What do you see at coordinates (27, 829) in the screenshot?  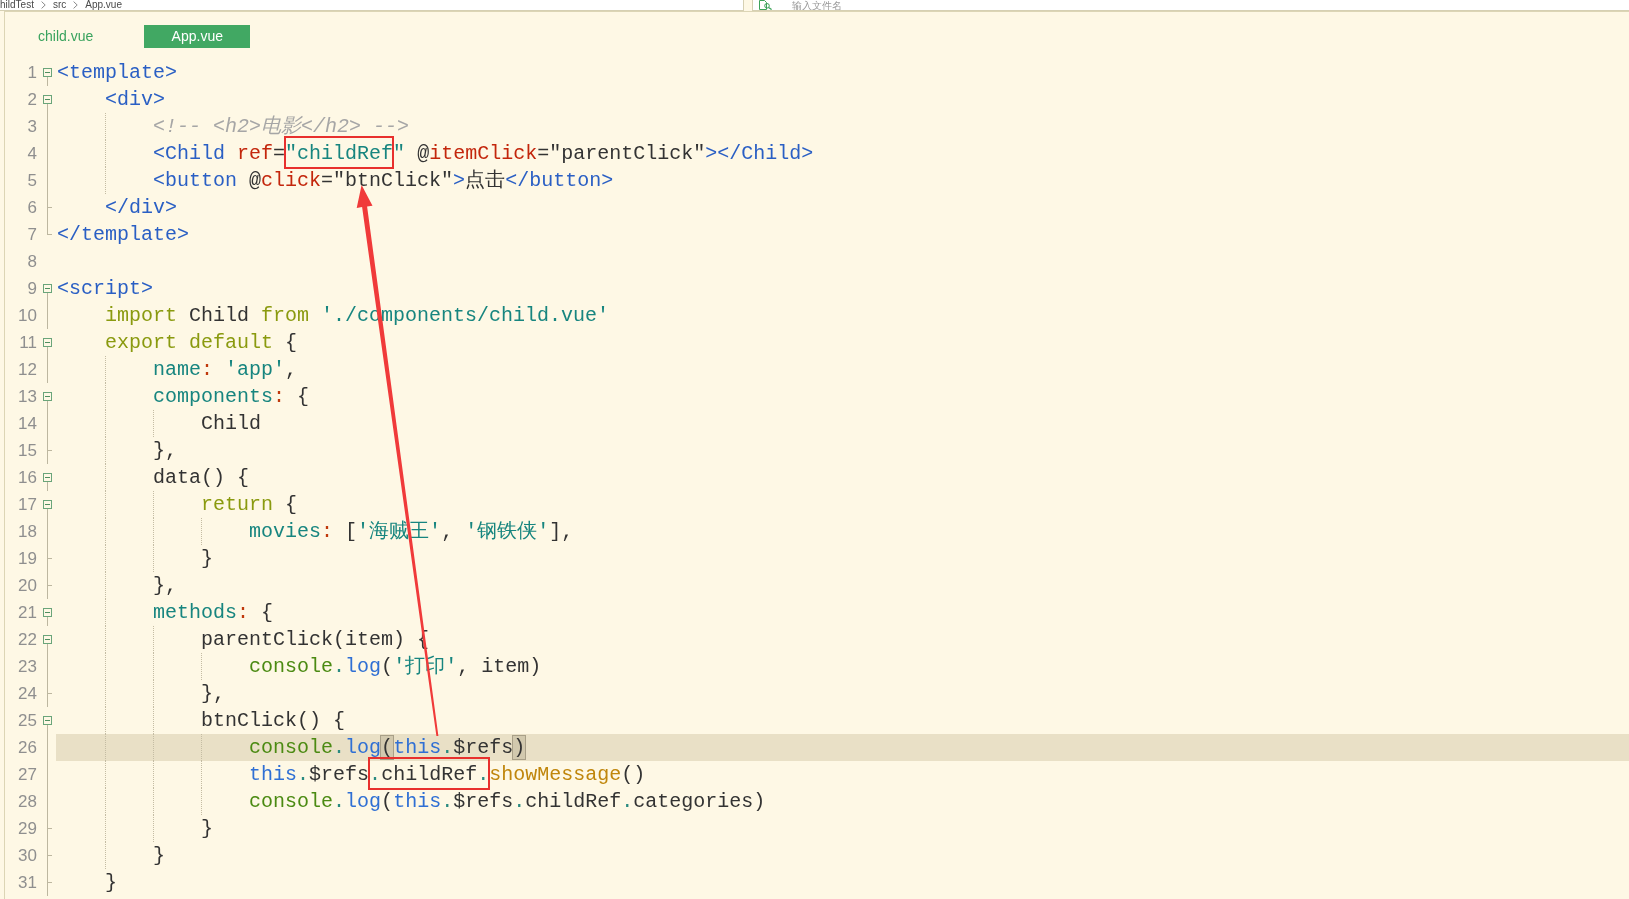 I see `line-number: 29` at bounding box center [27, 829].